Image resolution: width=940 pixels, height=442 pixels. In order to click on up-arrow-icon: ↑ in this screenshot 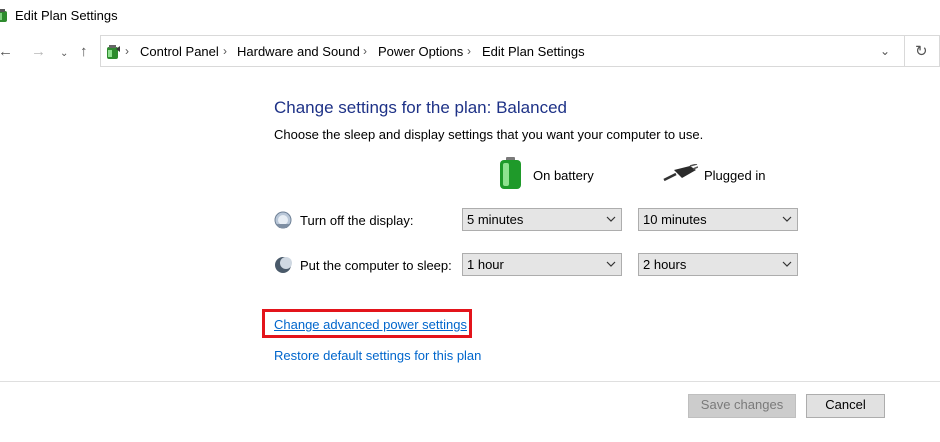, I will do `click(84, 52)`.